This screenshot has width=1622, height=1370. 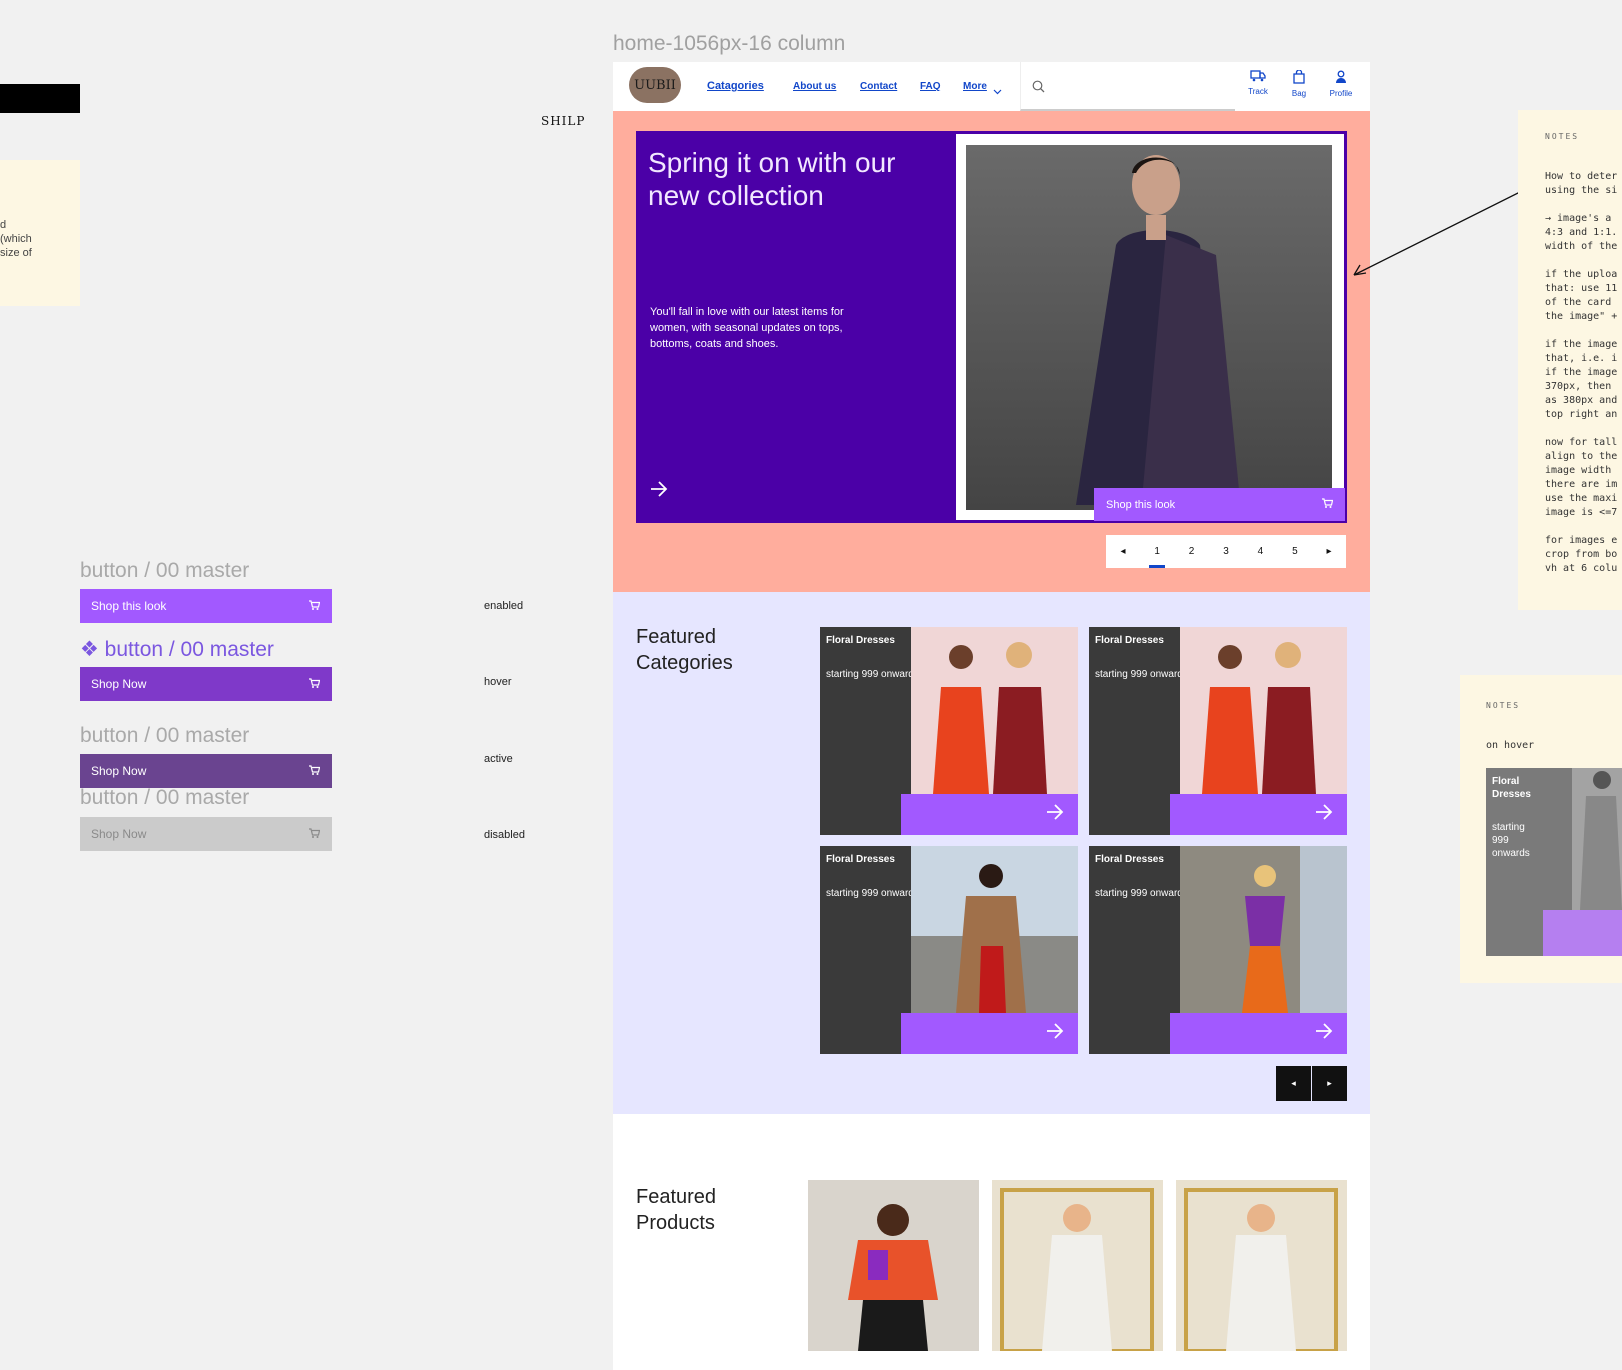 What do you see at coordinates (177, 649) in the screenshot?
I see `component-title-main: ❖ button / 00 master` at bounding box center [177, 649].